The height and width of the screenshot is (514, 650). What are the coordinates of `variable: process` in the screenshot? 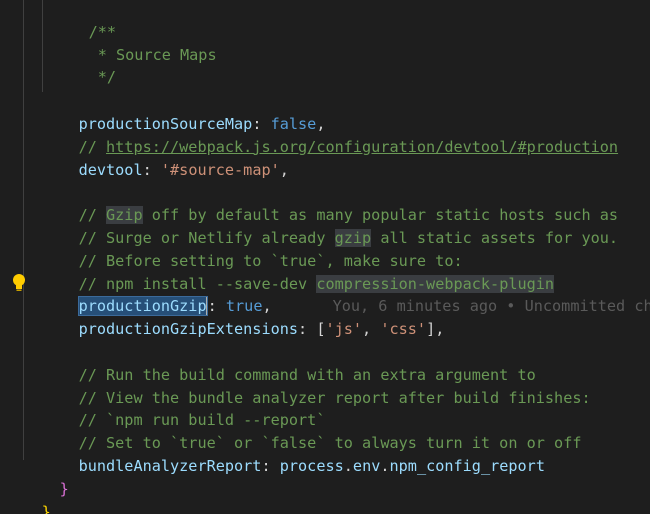 It's located at (311, 465).